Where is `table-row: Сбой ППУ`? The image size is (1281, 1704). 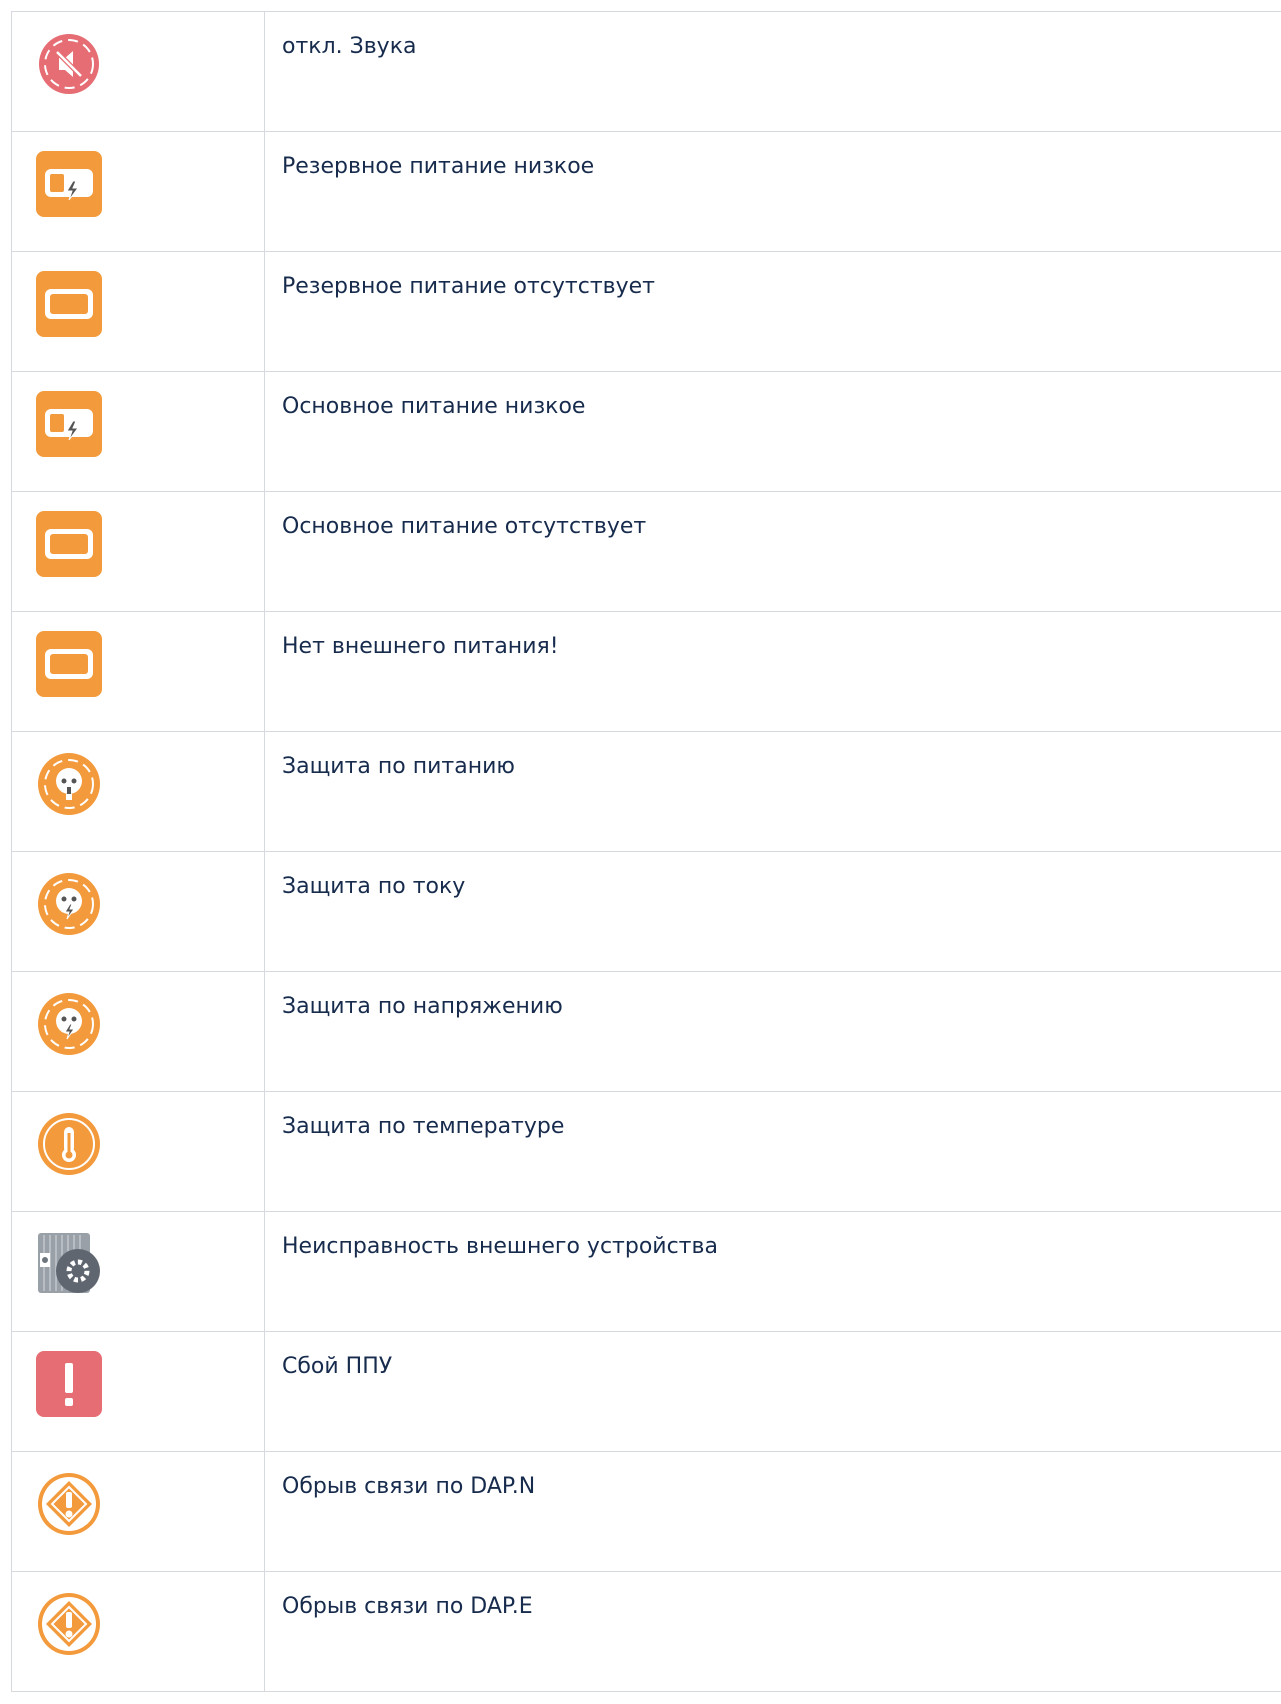
table-row: Сбой ППУ is located at coordinates (646, 1391).